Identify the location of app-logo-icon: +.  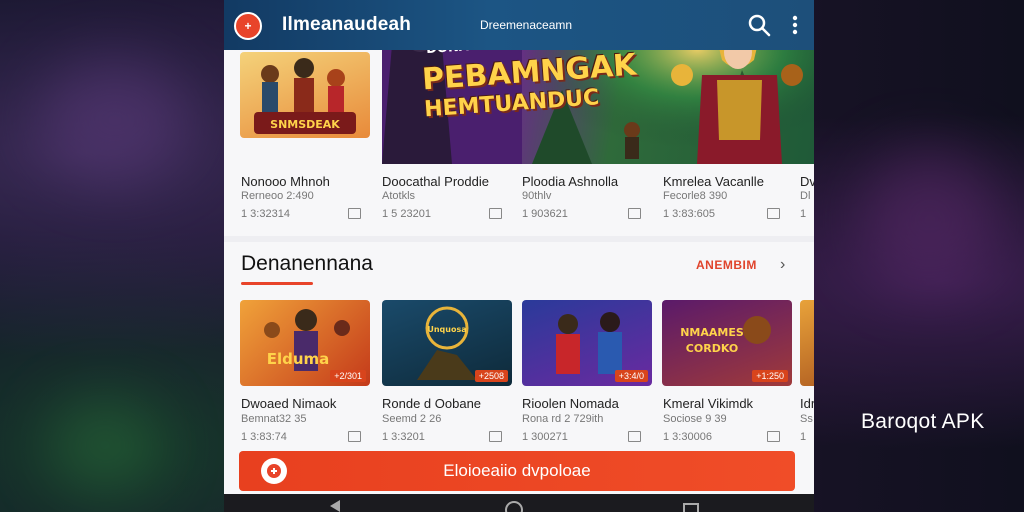
(248, 26).